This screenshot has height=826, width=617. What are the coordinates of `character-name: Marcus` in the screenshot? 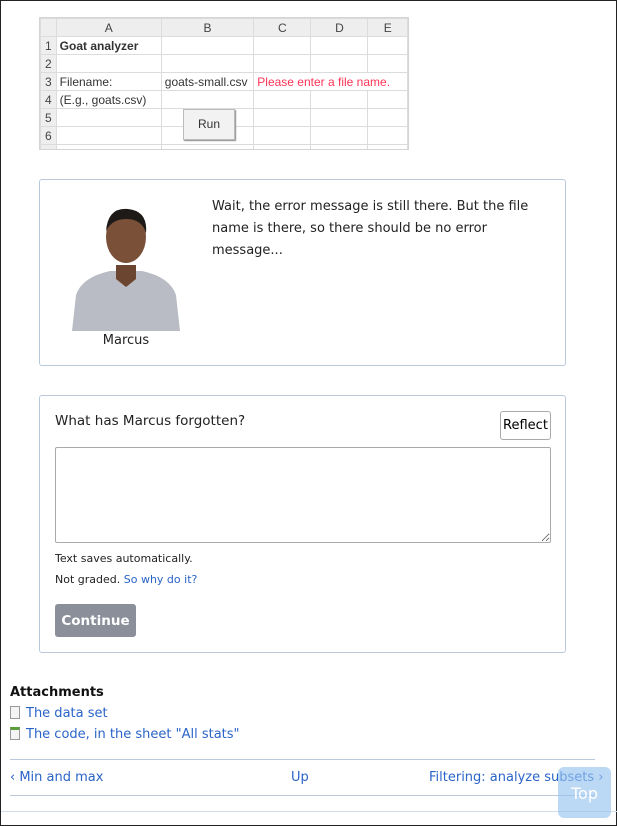 It's located at (126, 340).